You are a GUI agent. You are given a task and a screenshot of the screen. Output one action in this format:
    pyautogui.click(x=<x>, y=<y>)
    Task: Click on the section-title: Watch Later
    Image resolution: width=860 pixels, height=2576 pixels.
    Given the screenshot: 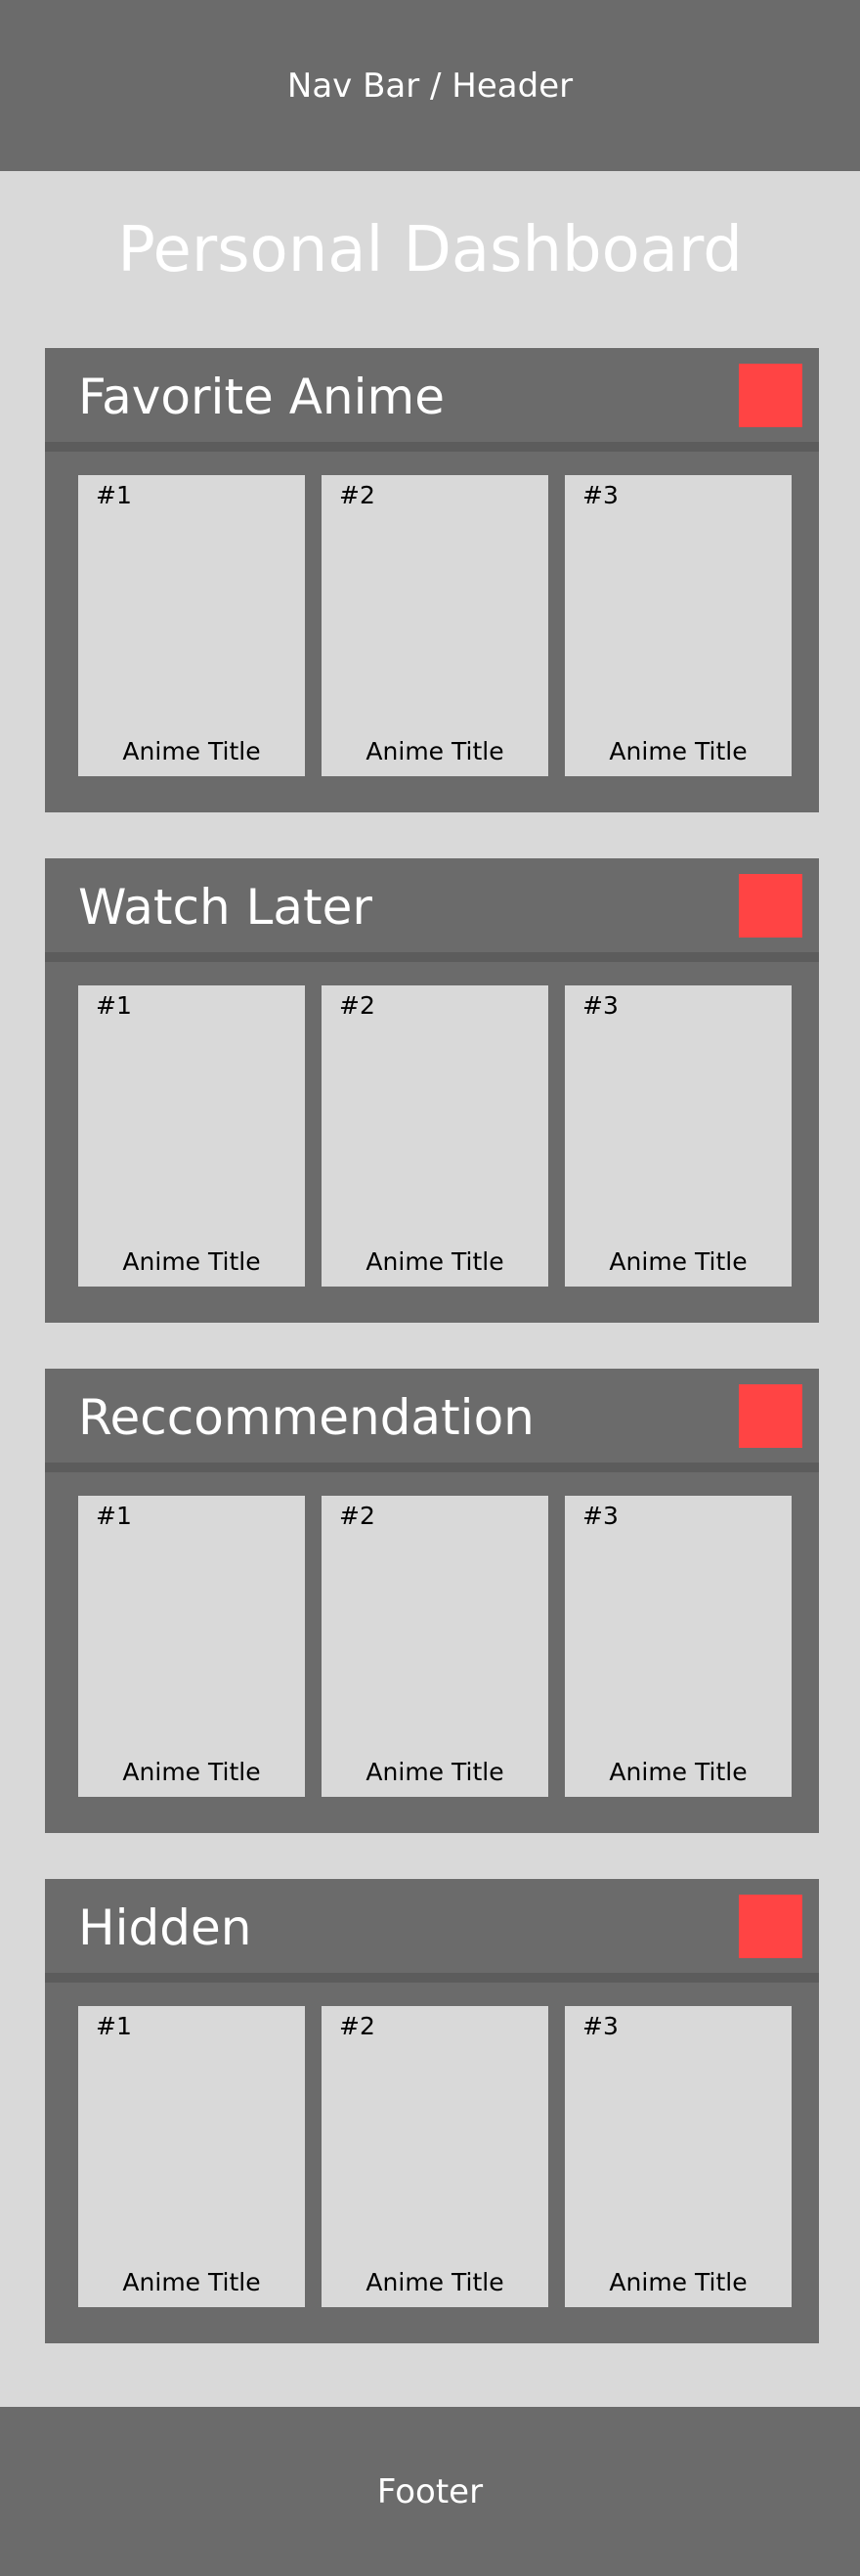 What is the action you would take?
    pyautogui.click(x=225, y=907)
    